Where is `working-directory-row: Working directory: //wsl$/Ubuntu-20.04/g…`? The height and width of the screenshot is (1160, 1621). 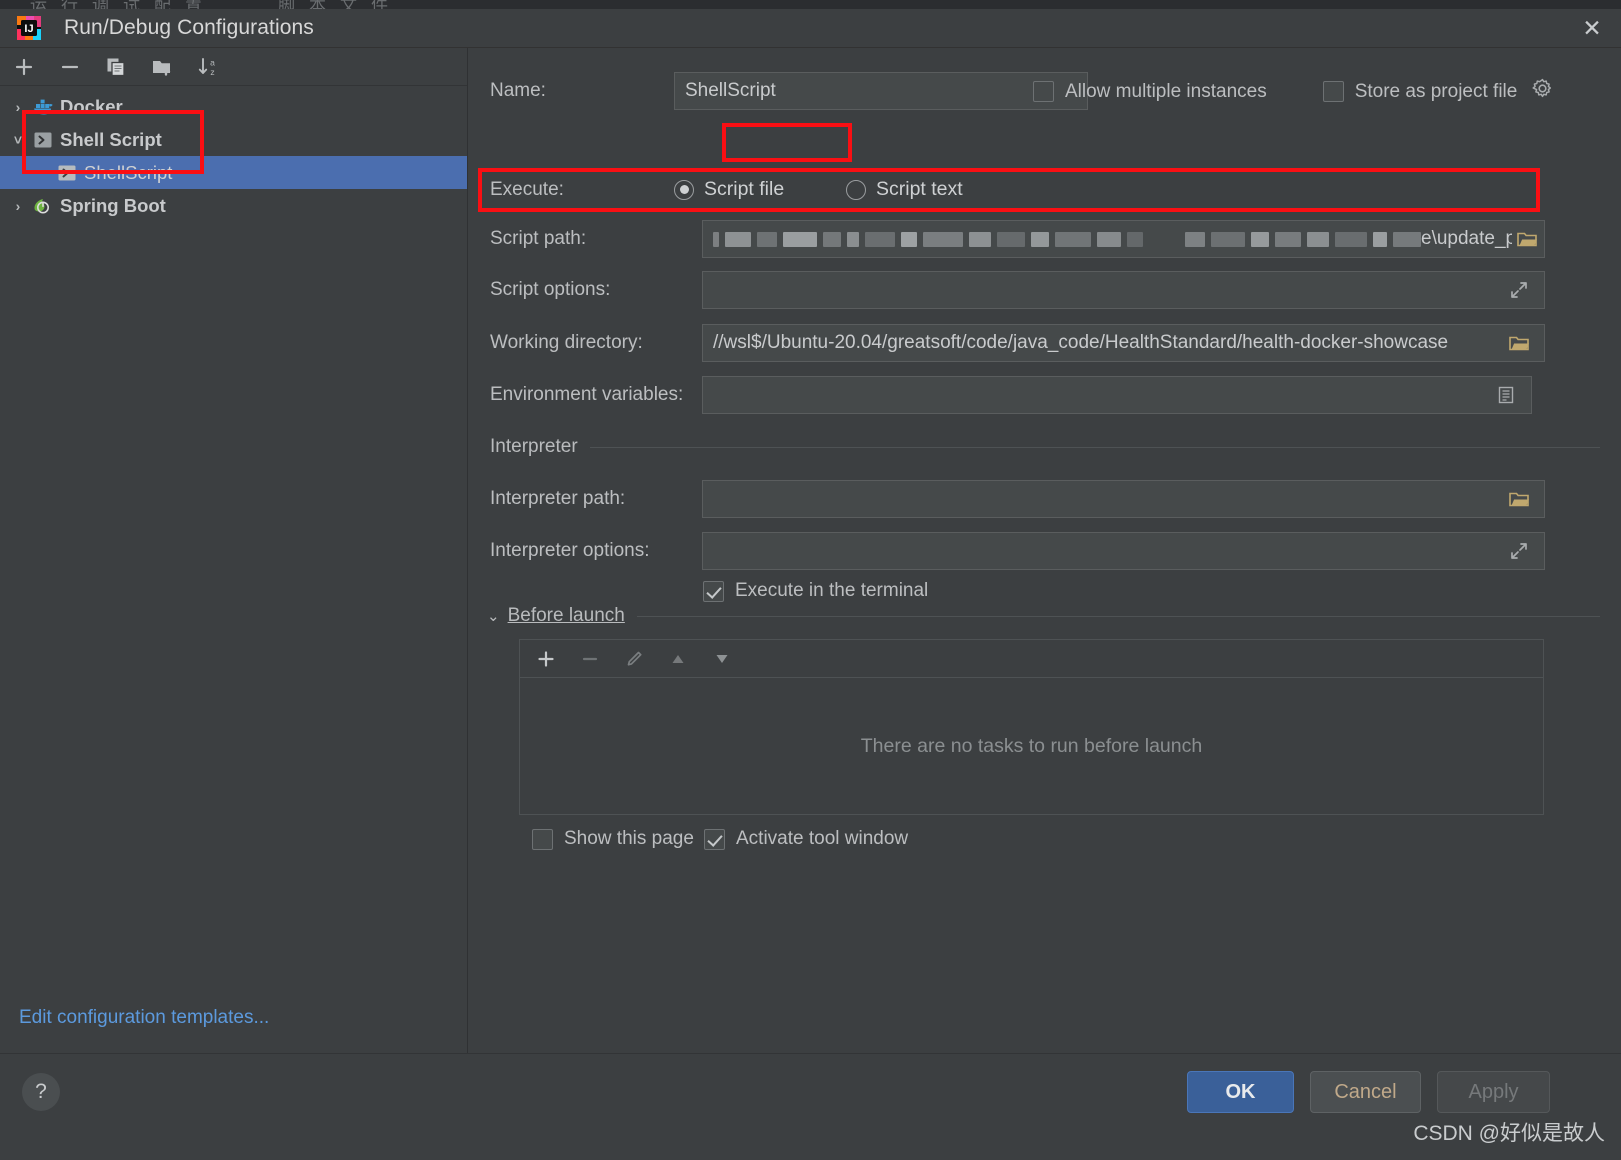 working-directory-row: Working directory: //wsl$/Ubuntu-20.04/g… is located at coordinates (1017, 343).